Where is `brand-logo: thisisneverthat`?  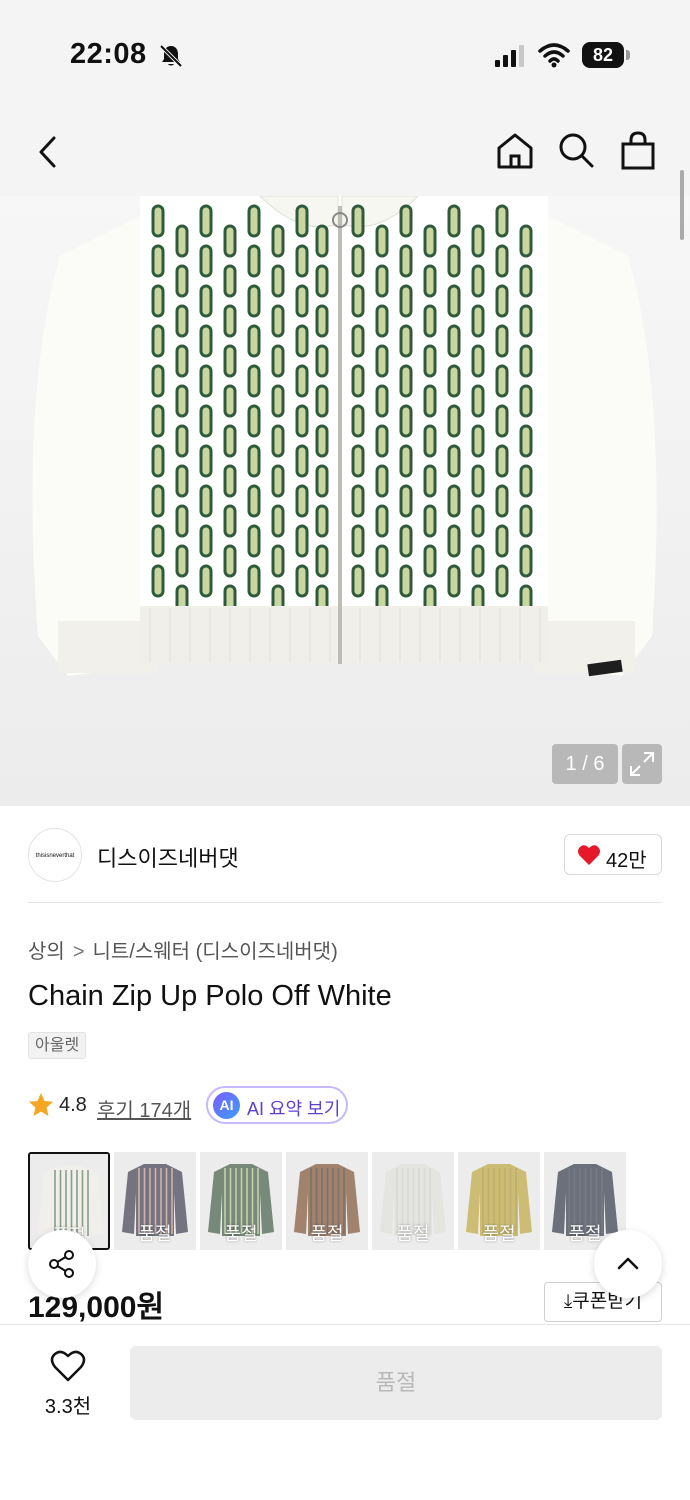 brand-logo: thisisneverthat is located at coordinates (55, 855).